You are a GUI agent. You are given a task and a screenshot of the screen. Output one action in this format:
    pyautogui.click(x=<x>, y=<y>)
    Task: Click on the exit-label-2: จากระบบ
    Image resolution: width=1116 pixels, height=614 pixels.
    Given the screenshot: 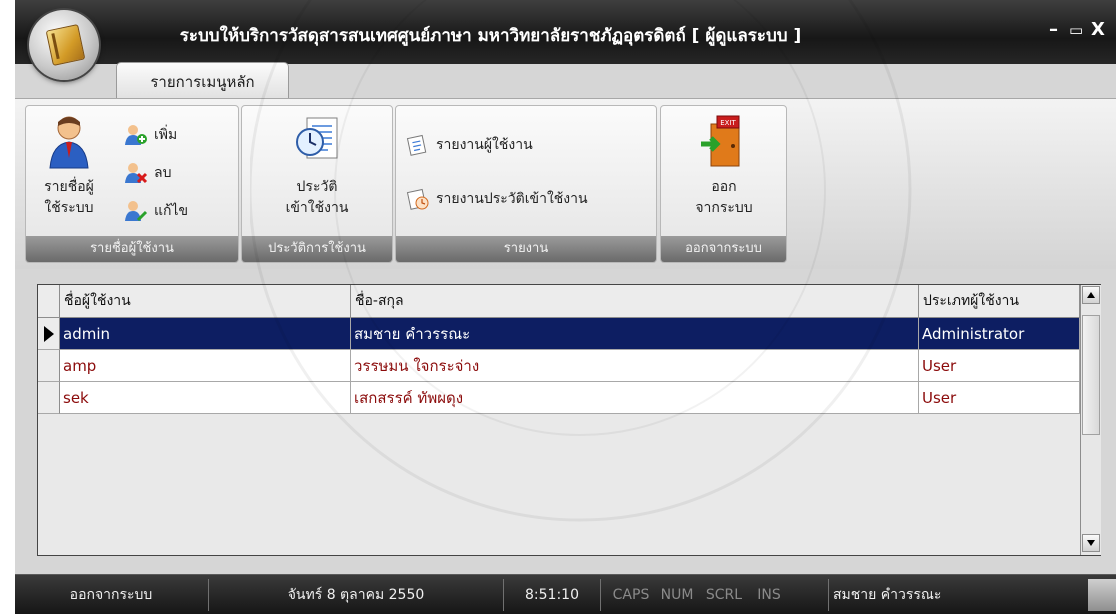 What is the action you would take?
    pyautogui.click(x=724, y=208)
    